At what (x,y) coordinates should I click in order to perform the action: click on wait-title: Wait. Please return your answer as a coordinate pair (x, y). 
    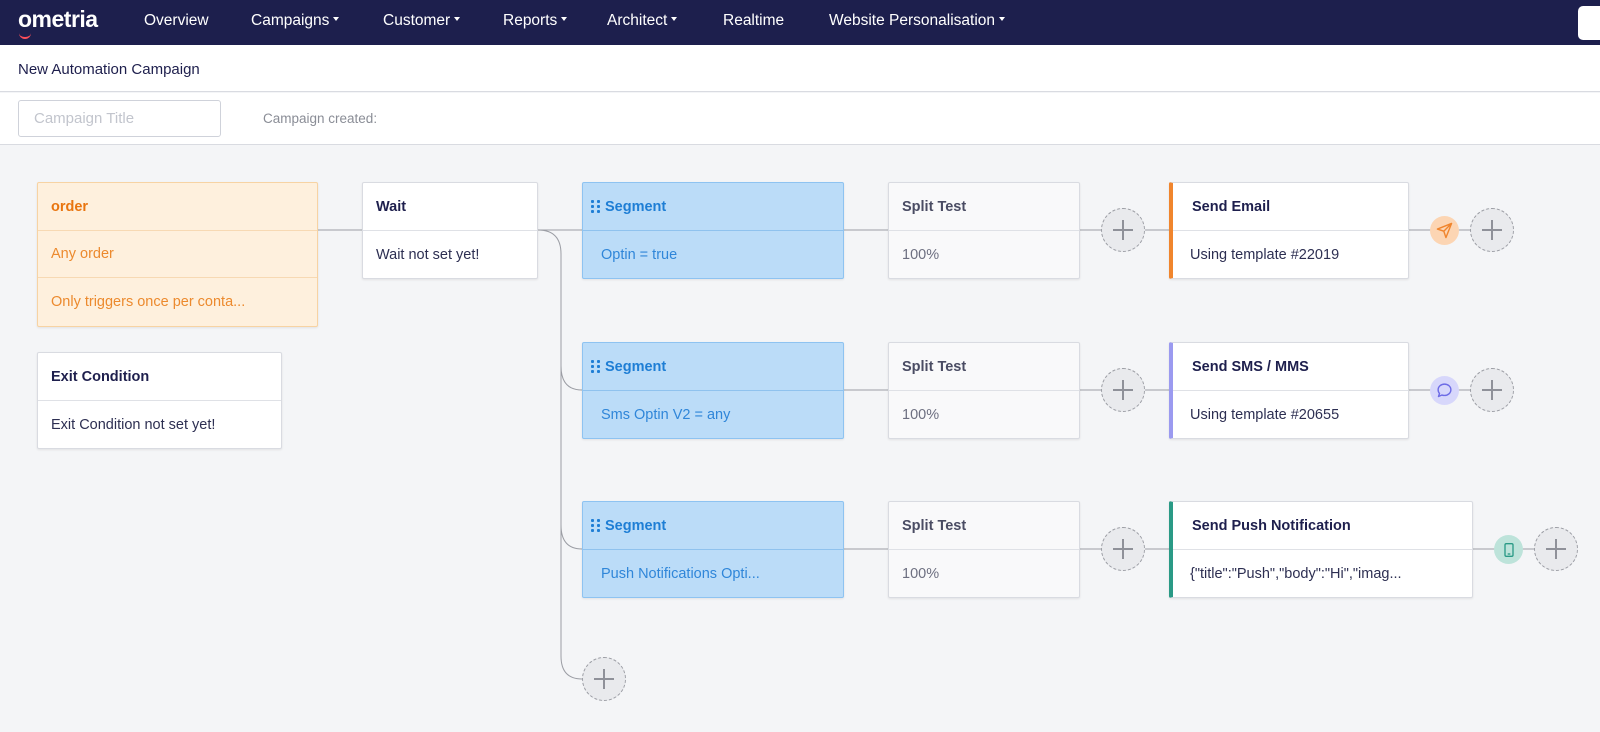
    Looking at the image, I should click on (450, 207).